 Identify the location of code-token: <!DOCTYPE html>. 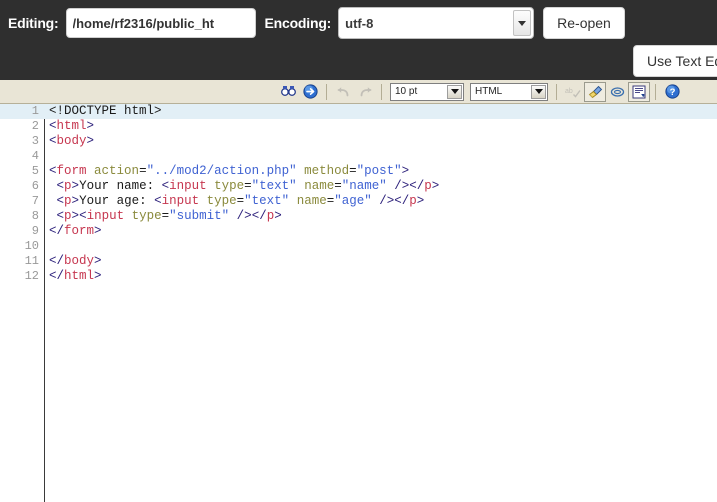
(105, 111).